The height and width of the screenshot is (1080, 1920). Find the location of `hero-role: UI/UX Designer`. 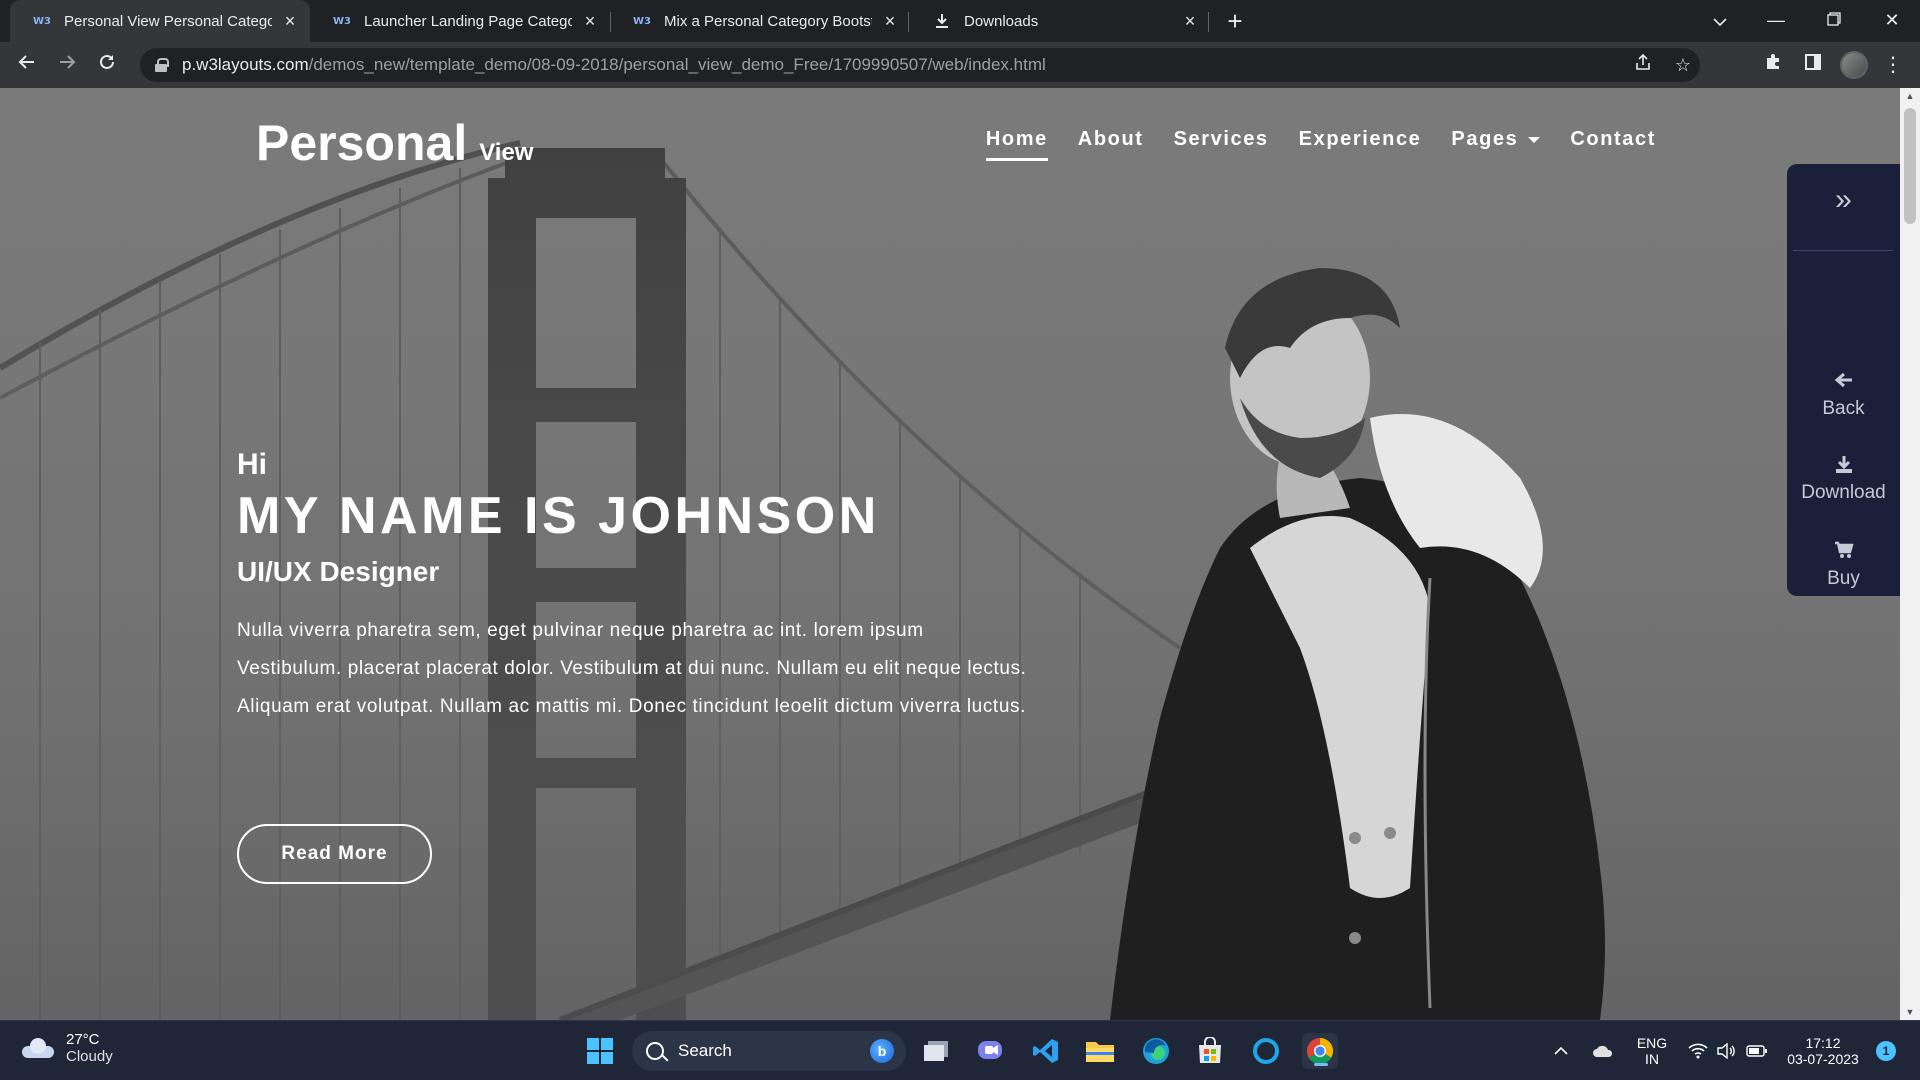

hero-role: UI/UX Designer is located at coordinates (338, 571).